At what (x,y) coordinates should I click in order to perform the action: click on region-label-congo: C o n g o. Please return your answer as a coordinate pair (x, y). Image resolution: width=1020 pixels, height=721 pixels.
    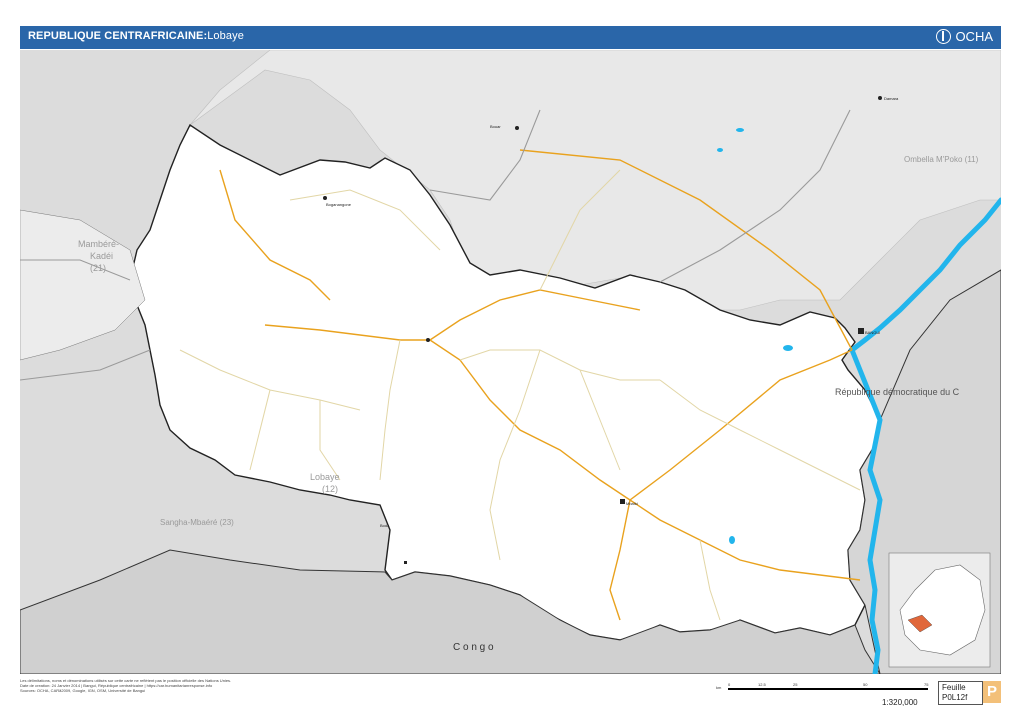
    Looking at the image, I should click on (473, 647).